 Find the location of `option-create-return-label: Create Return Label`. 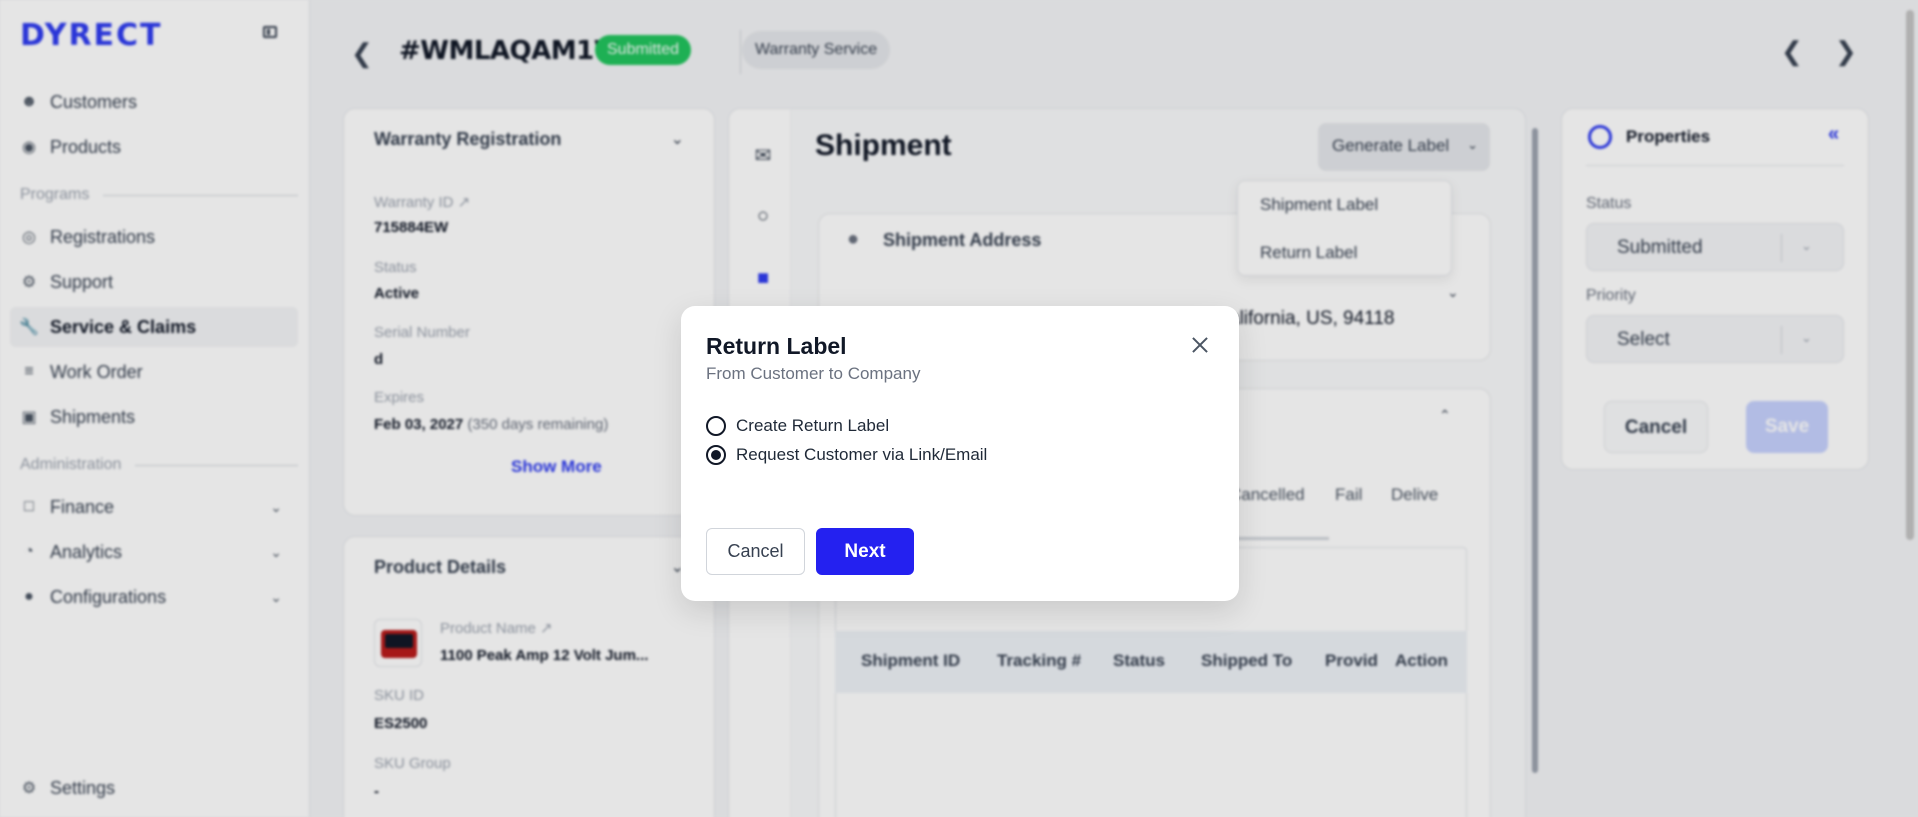

option-create-return-label: Create Return Label is located at coordinates (797, 426).